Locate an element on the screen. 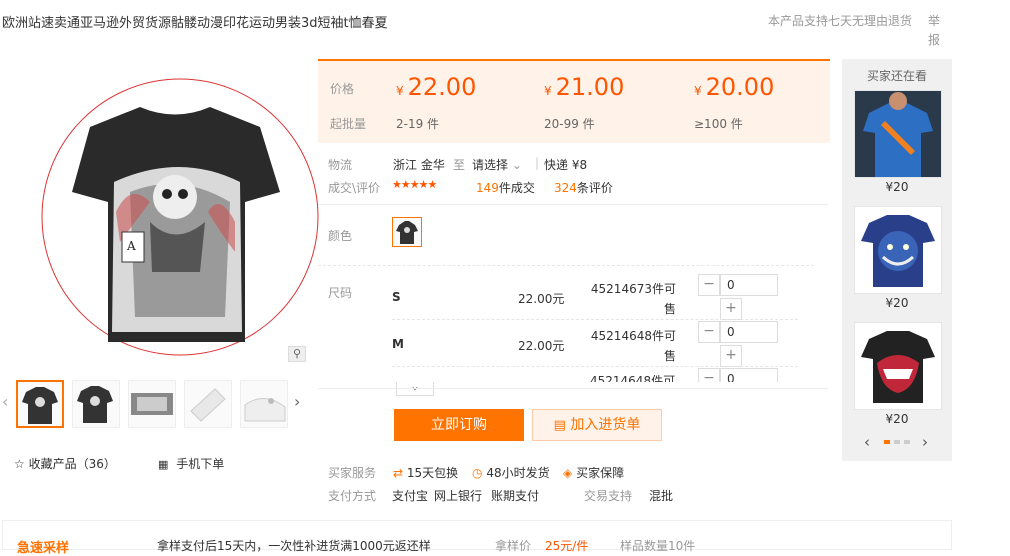  sidebar-prev-icon: ‹ is located at coordinates (867, 442).